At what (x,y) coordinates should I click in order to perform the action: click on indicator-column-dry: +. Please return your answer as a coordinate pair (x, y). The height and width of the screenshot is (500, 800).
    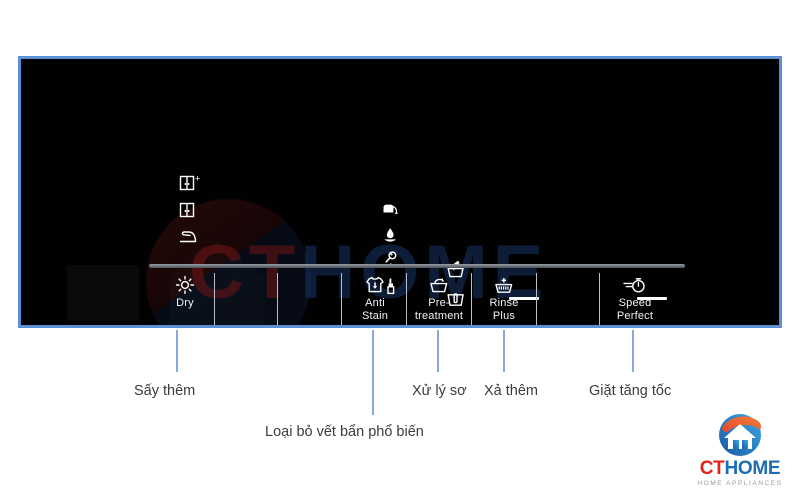
    Looking at the image, I should click on (190, 209).